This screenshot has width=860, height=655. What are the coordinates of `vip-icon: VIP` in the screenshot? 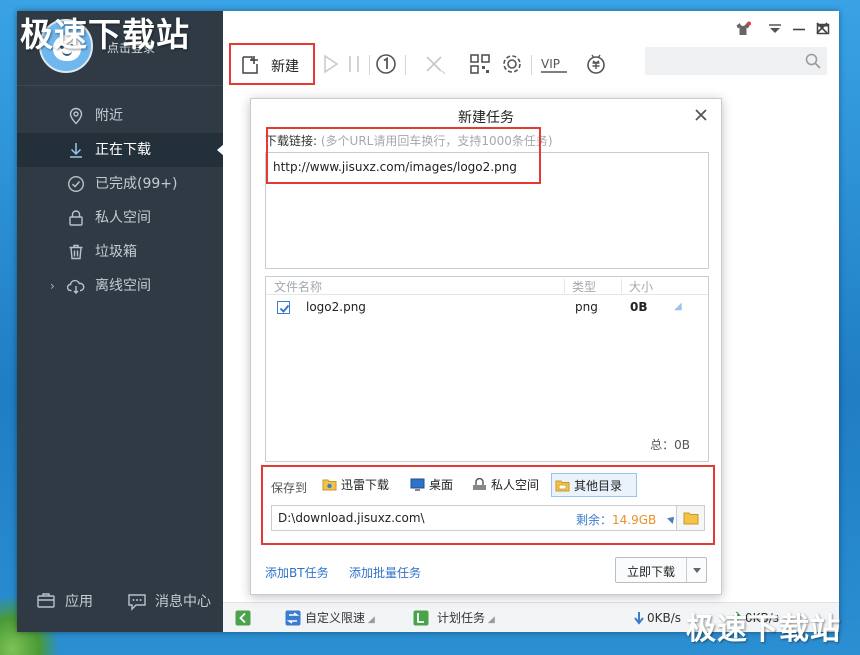 It's located at (554, 64).